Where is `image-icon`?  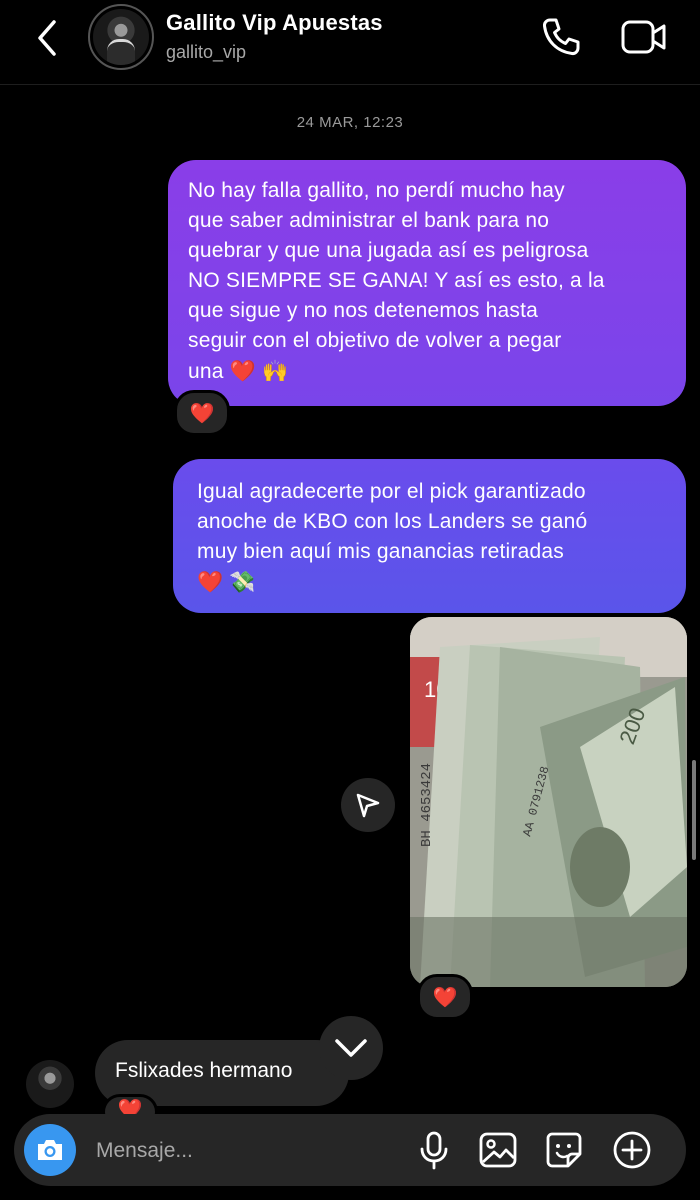 image-icon is located at coordinates (498, 1150).